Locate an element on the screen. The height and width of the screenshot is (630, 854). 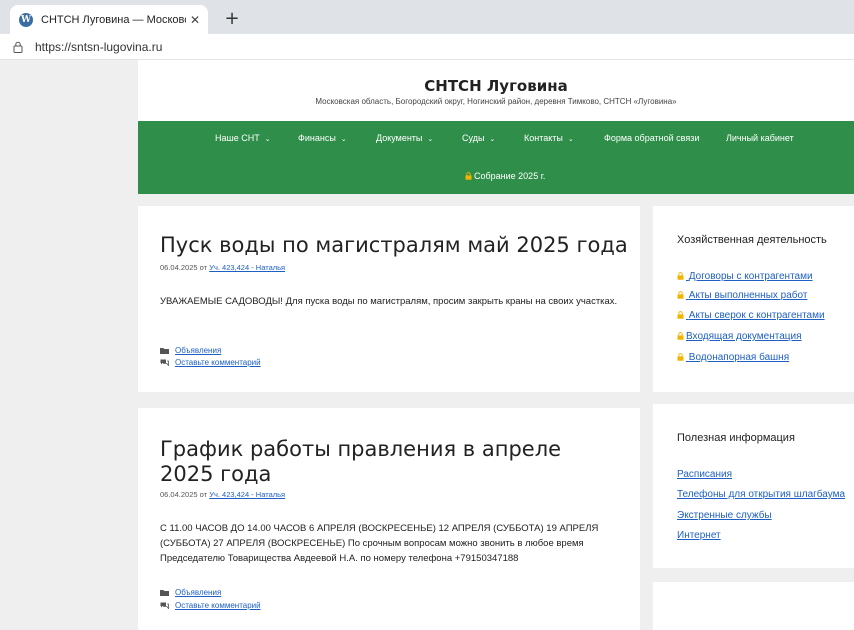
widget-title: Хозяйственная деятельность is located at coordinates (752, 240).